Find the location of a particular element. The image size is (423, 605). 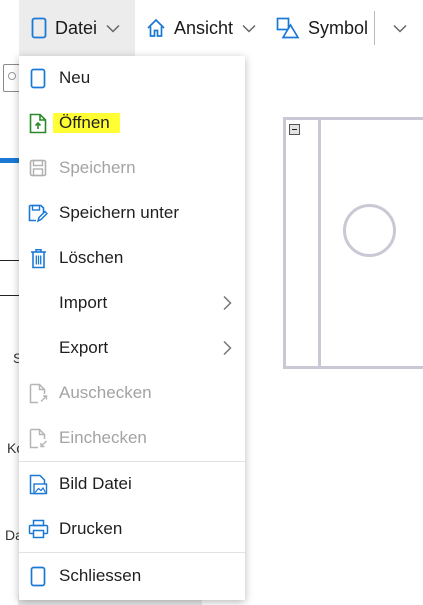

datei-label: Datei is located at coordinates (76, 27).